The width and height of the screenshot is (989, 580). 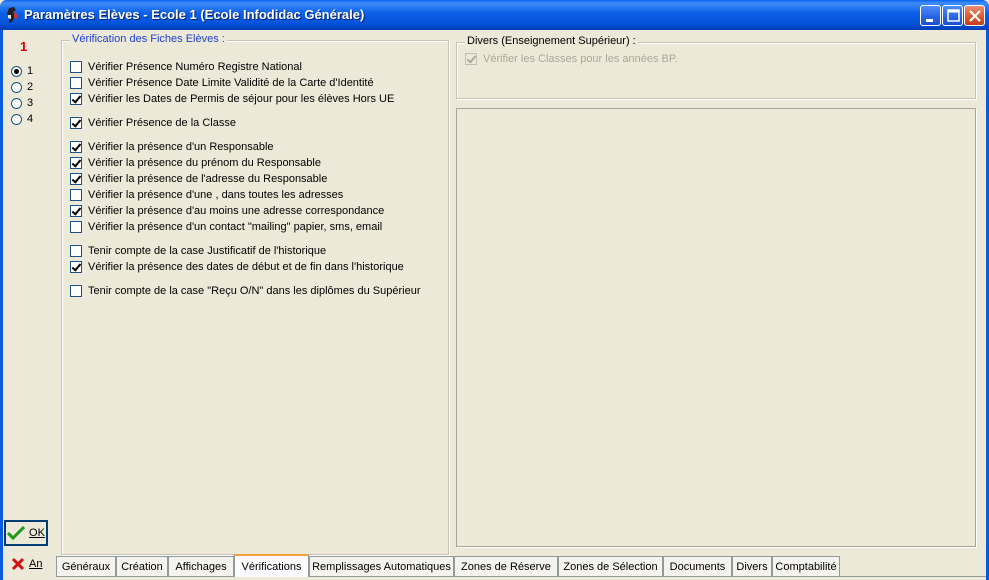 What do you see at coordinates (30, 87) in the screenshot?
I see `radio-label: 2` at bounding box center [30, 87].